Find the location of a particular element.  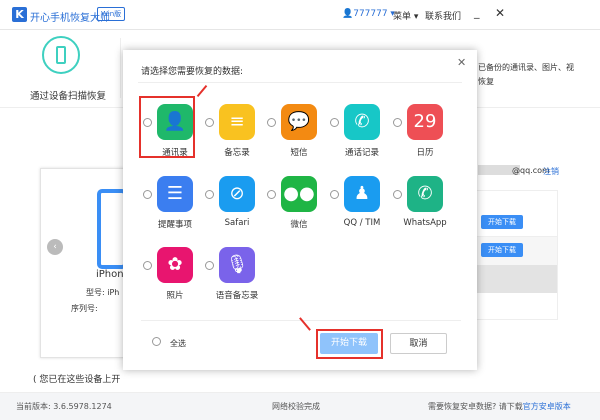

data-type-label: 短信 is located at coordinates (299, 153).